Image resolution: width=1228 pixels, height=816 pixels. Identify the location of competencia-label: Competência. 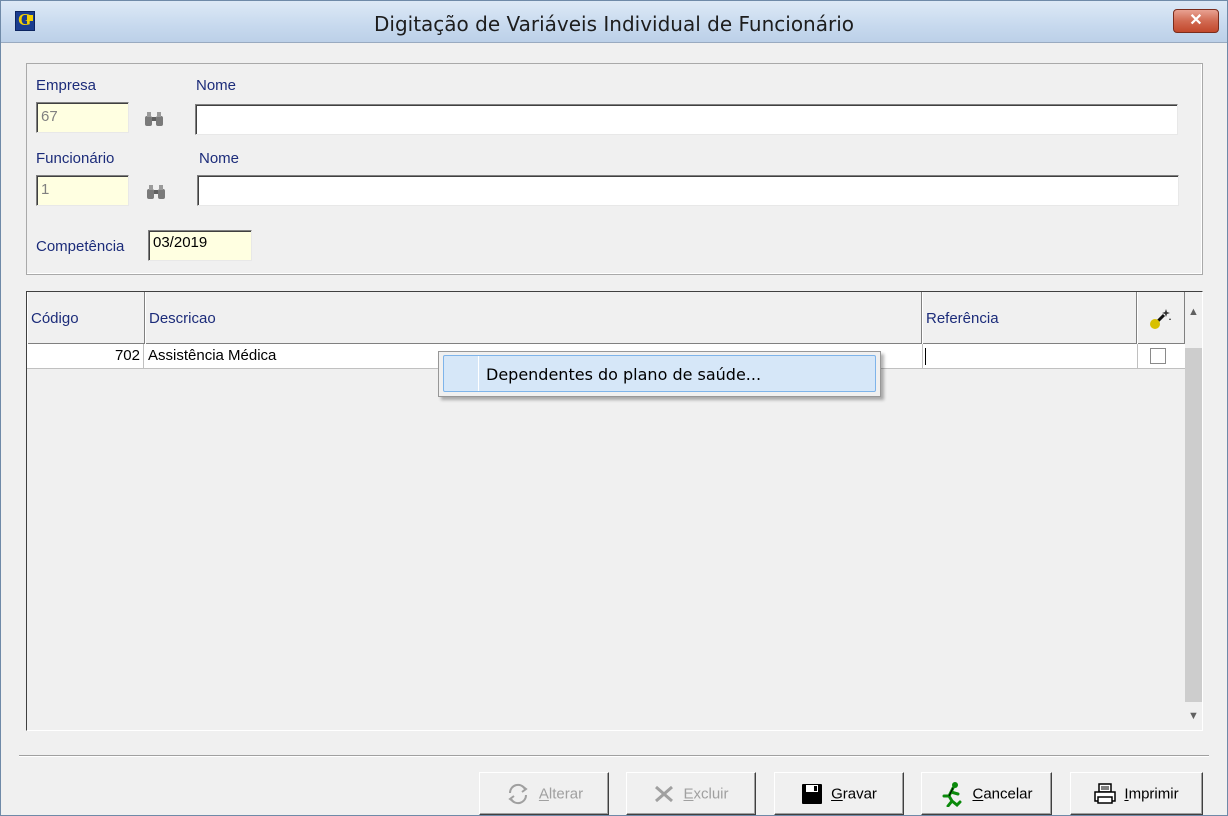
(80, 246).